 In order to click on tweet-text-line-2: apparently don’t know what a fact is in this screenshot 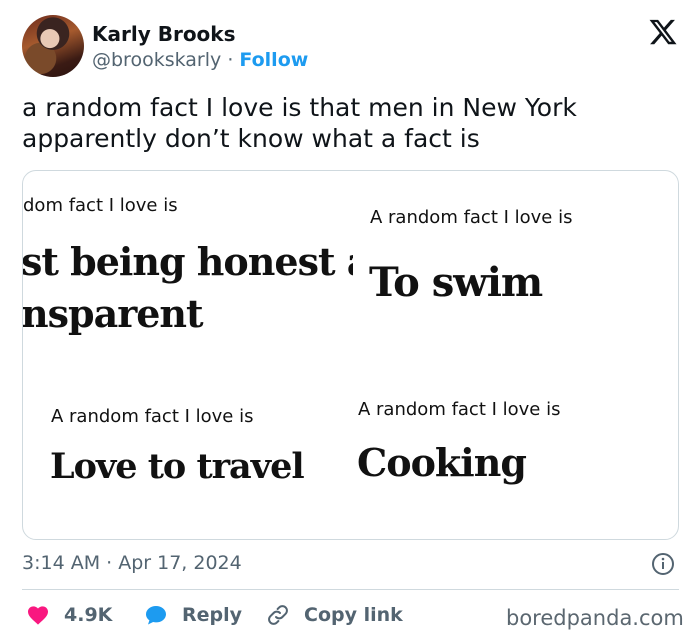, I will do `click(251, 138)`.